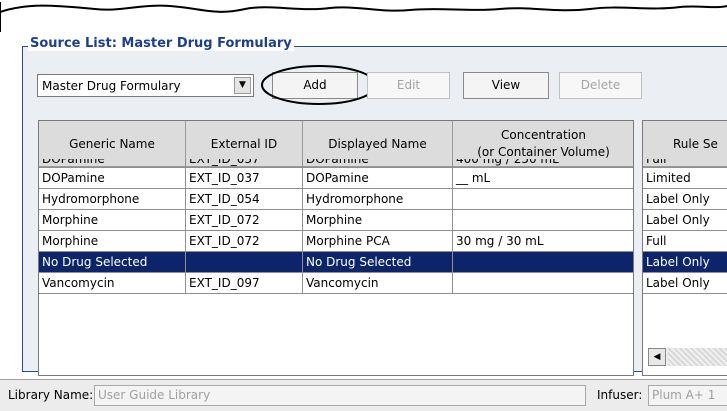 The width and height of the screenshot is (727, 411). What do you see at coordinates (697, 357) in the screenshot?
I see `scroll-track` at bounding box center [697, 357].